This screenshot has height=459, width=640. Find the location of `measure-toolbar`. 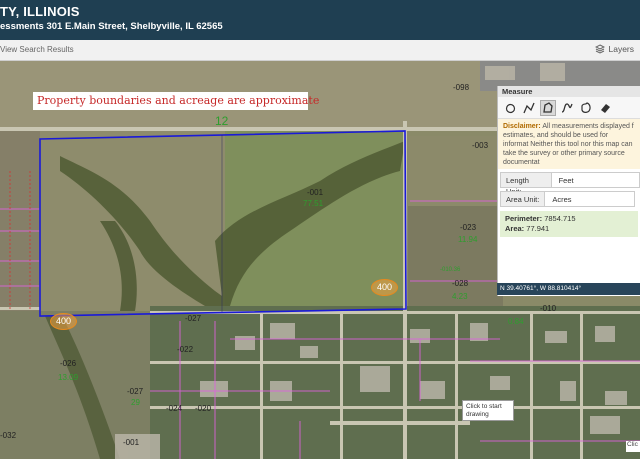

measure-toolbar is located at coordinates (569, 108).